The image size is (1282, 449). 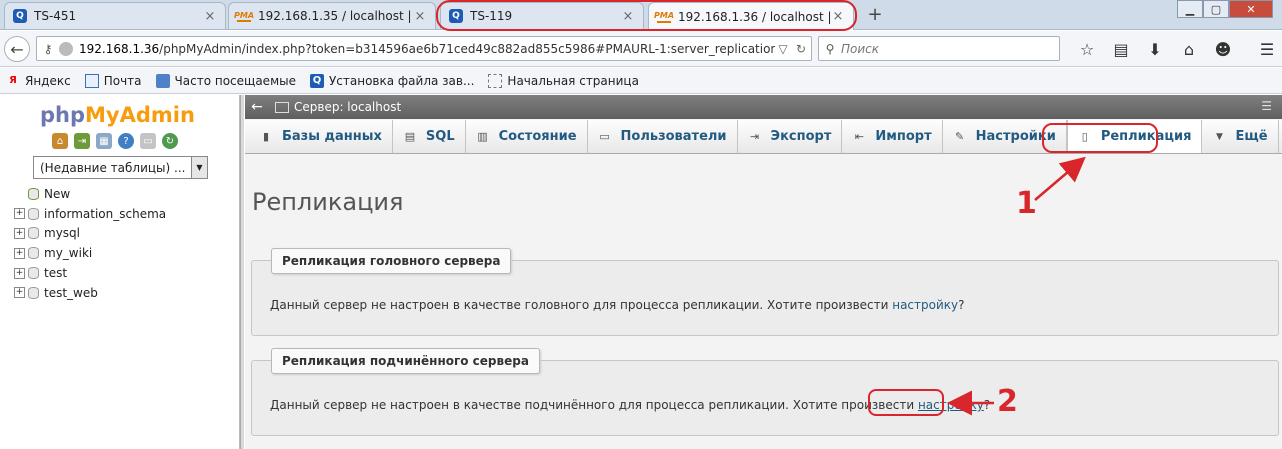 What do you see at coordinates (90, 273) in the screenshot?
I see `tree-item-database: + test` at bounding box center [90, 273].